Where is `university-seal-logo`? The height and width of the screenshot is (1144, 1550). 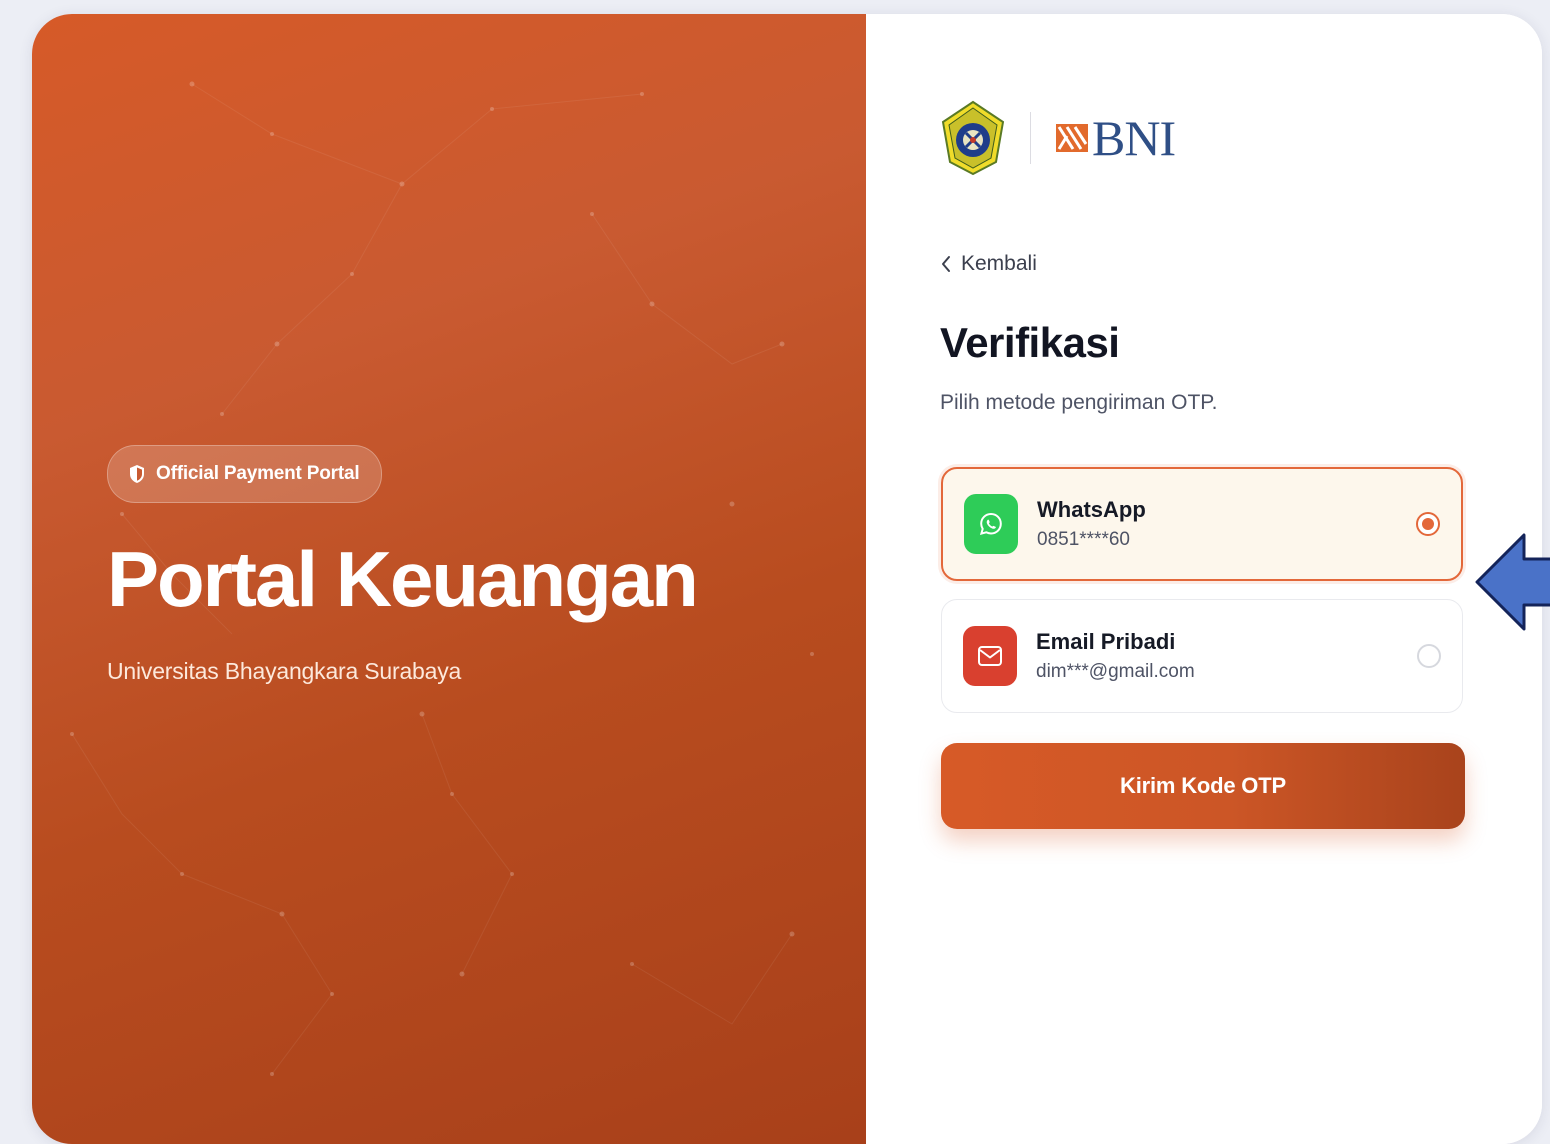 university-seal-logo is located at coordinates (973, 138).